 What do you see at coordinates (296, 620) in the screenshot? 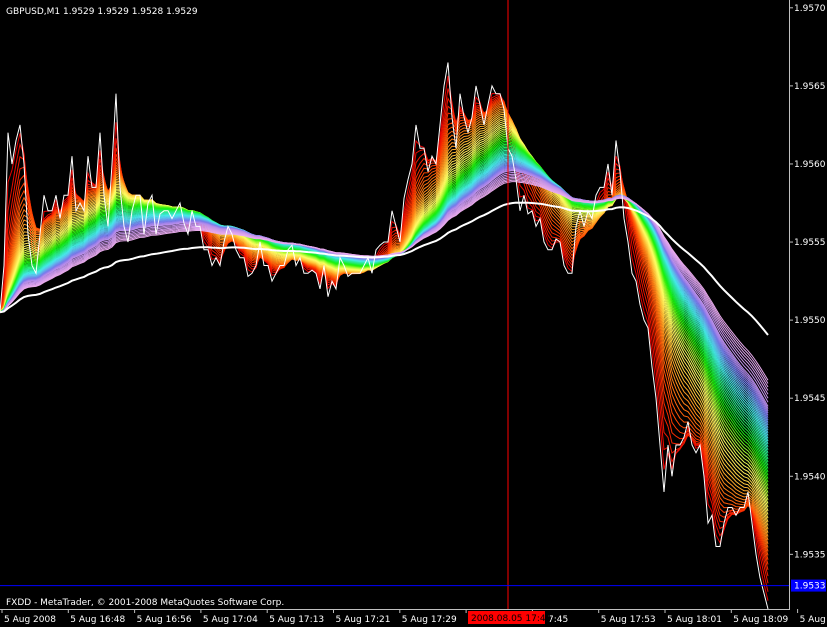
I see `time-tick-label: 5 Aug 17:13` at bounding box center [296, 620].